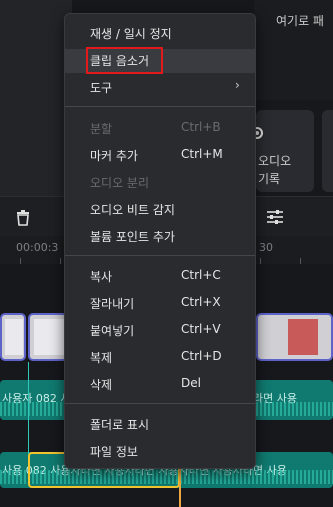 This screenshot has width=333, height=507. What do you see at coordinates (112, 304) in the screenshot?
I see `menu-item-label: 잘라내기` at bounding box center [112, 304].